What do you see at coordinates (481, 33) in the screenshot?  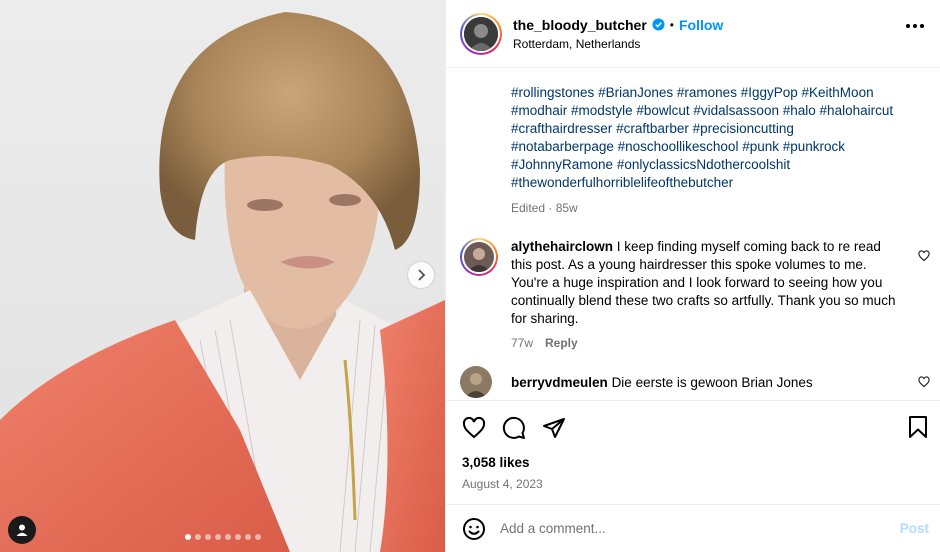 I see `avatar` at bounding box center [481, 33].